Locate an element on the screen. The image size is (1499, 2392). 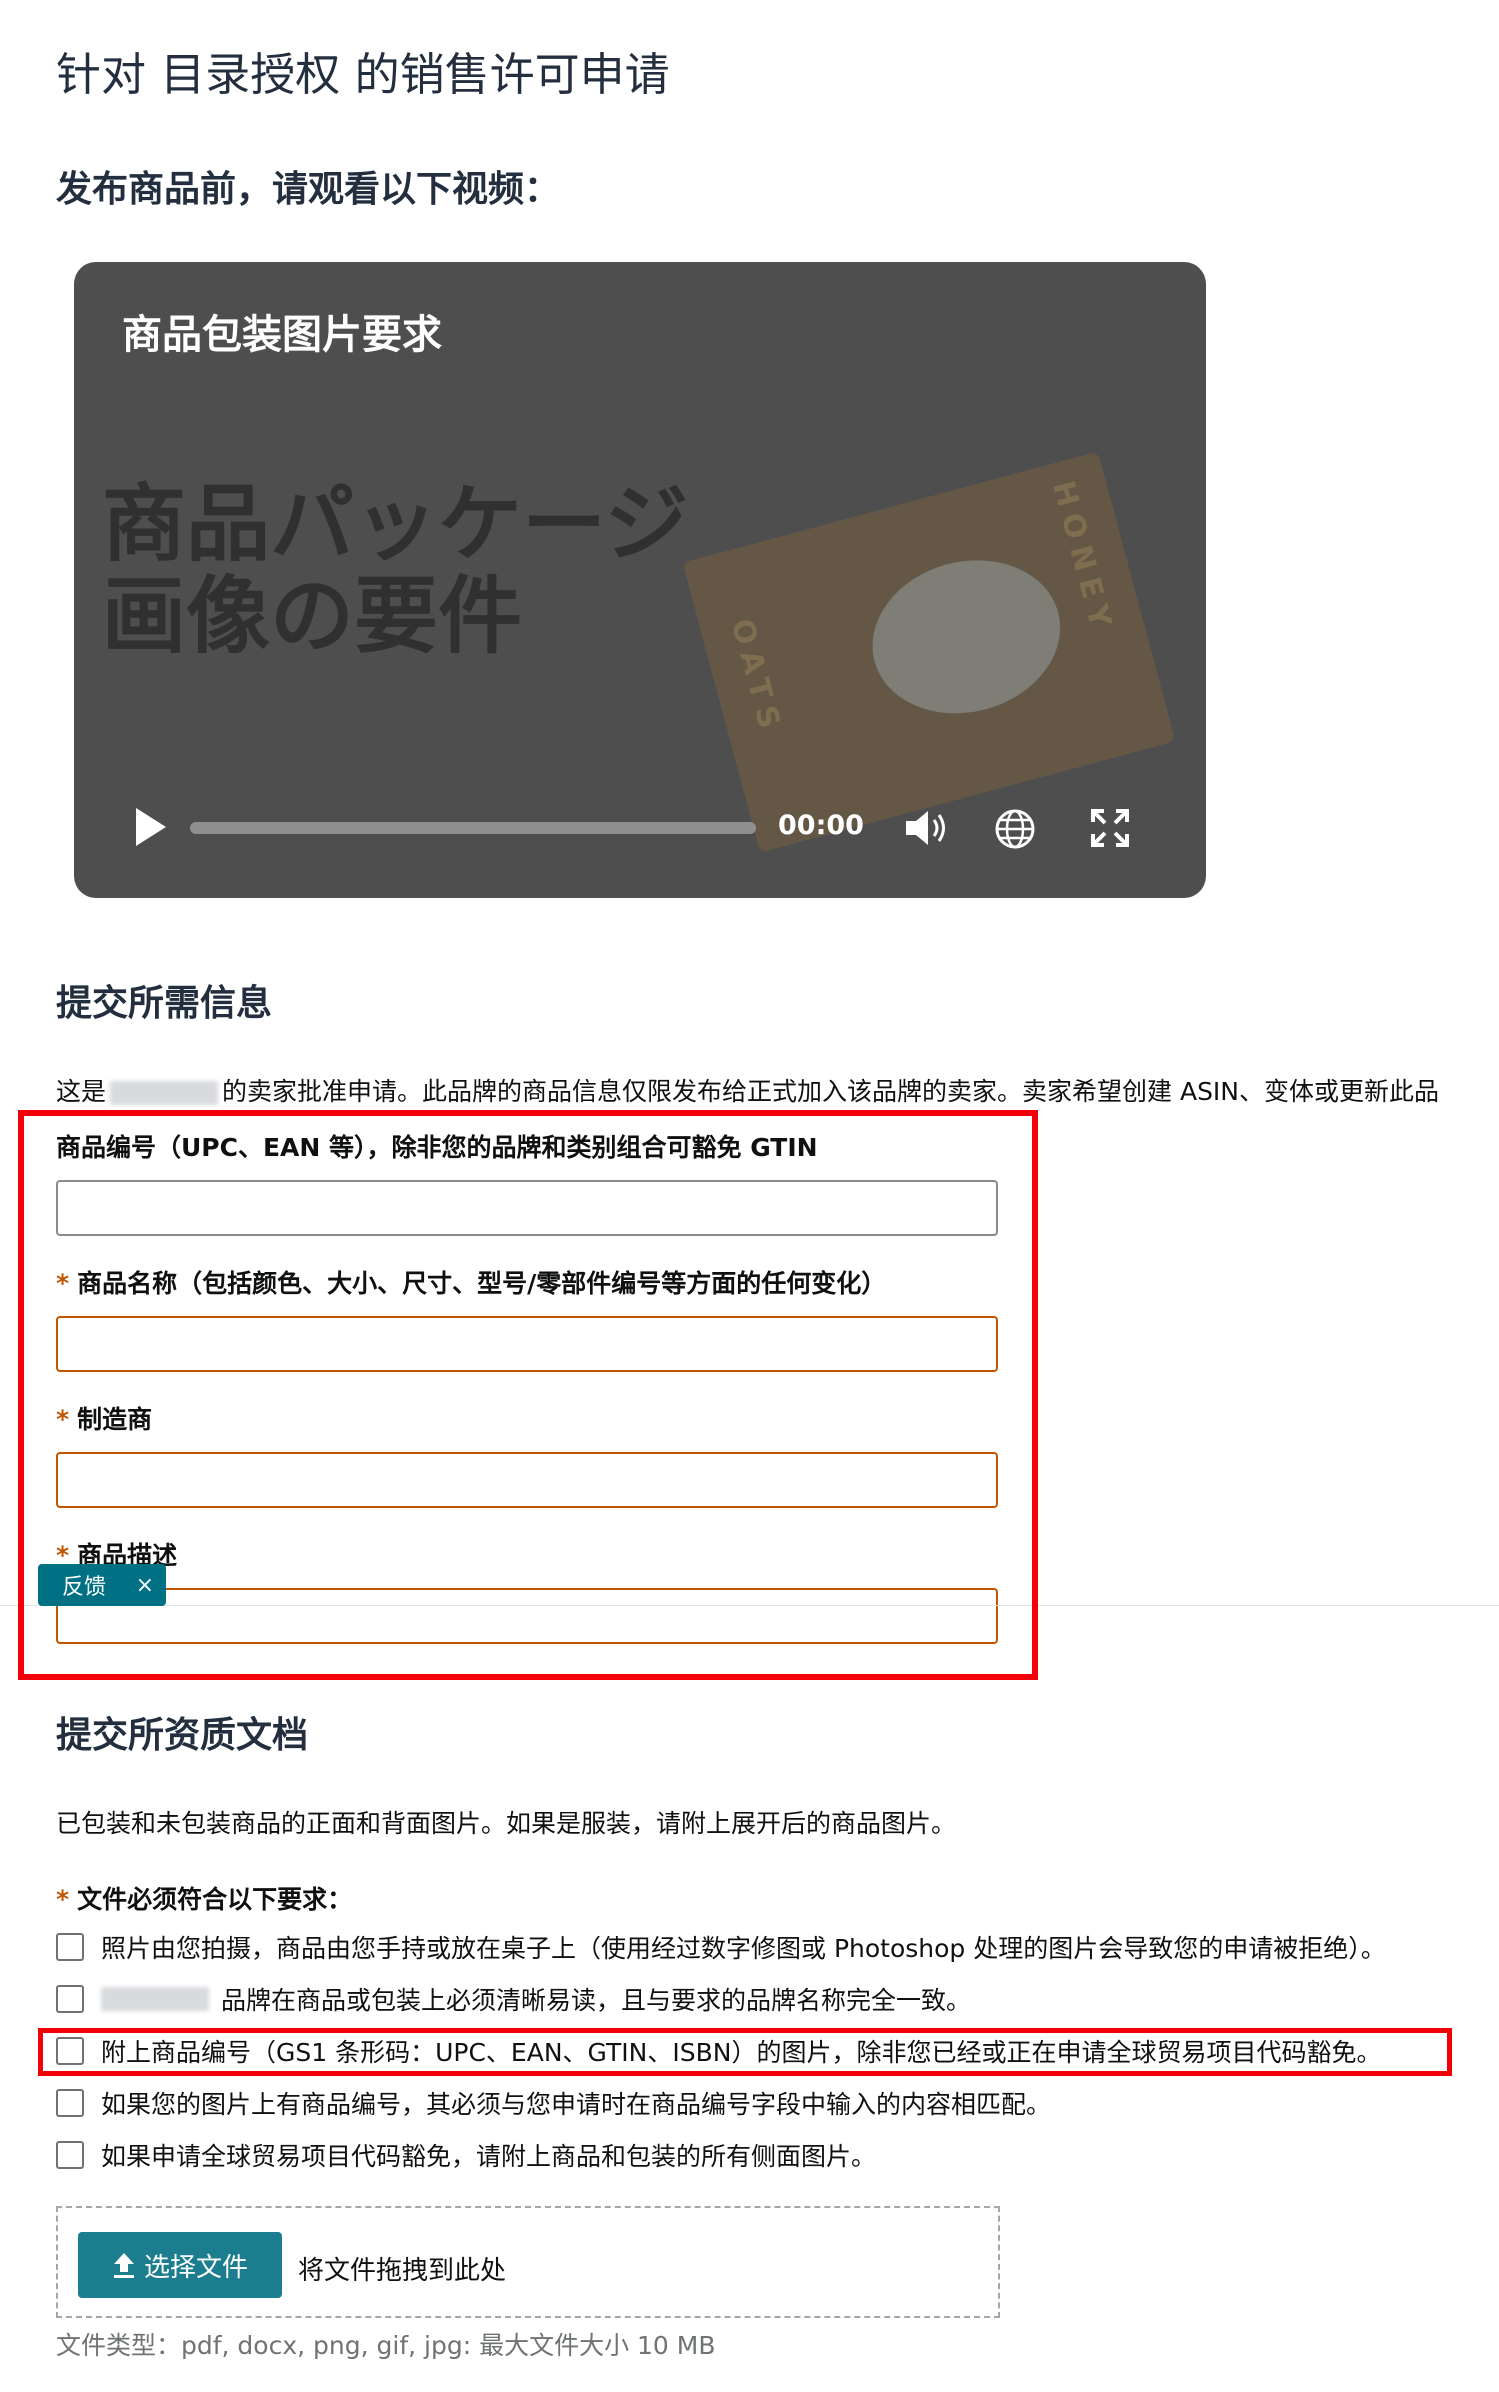
requirements-label: * 文件必须符合以下要求： is located at coordinates (204, 1898).